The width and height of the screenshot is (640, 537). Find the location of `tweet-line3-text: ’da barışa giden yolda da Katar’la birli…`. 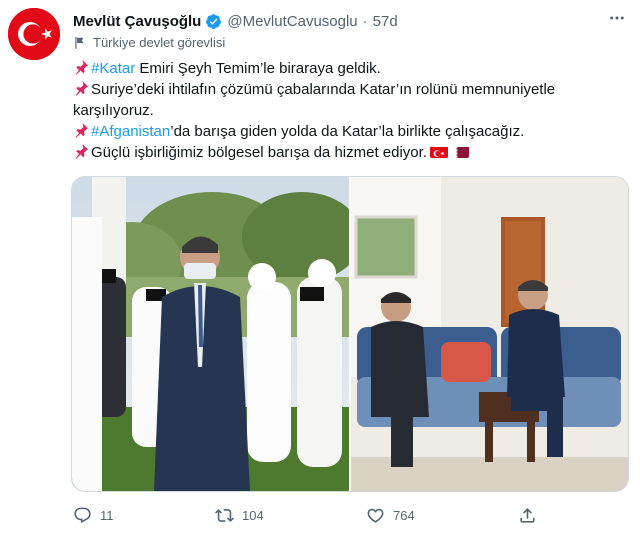

tweet-line3-text: ’da barışa giden yolda da Katar’la birli… is located at coordinates (347, 131).